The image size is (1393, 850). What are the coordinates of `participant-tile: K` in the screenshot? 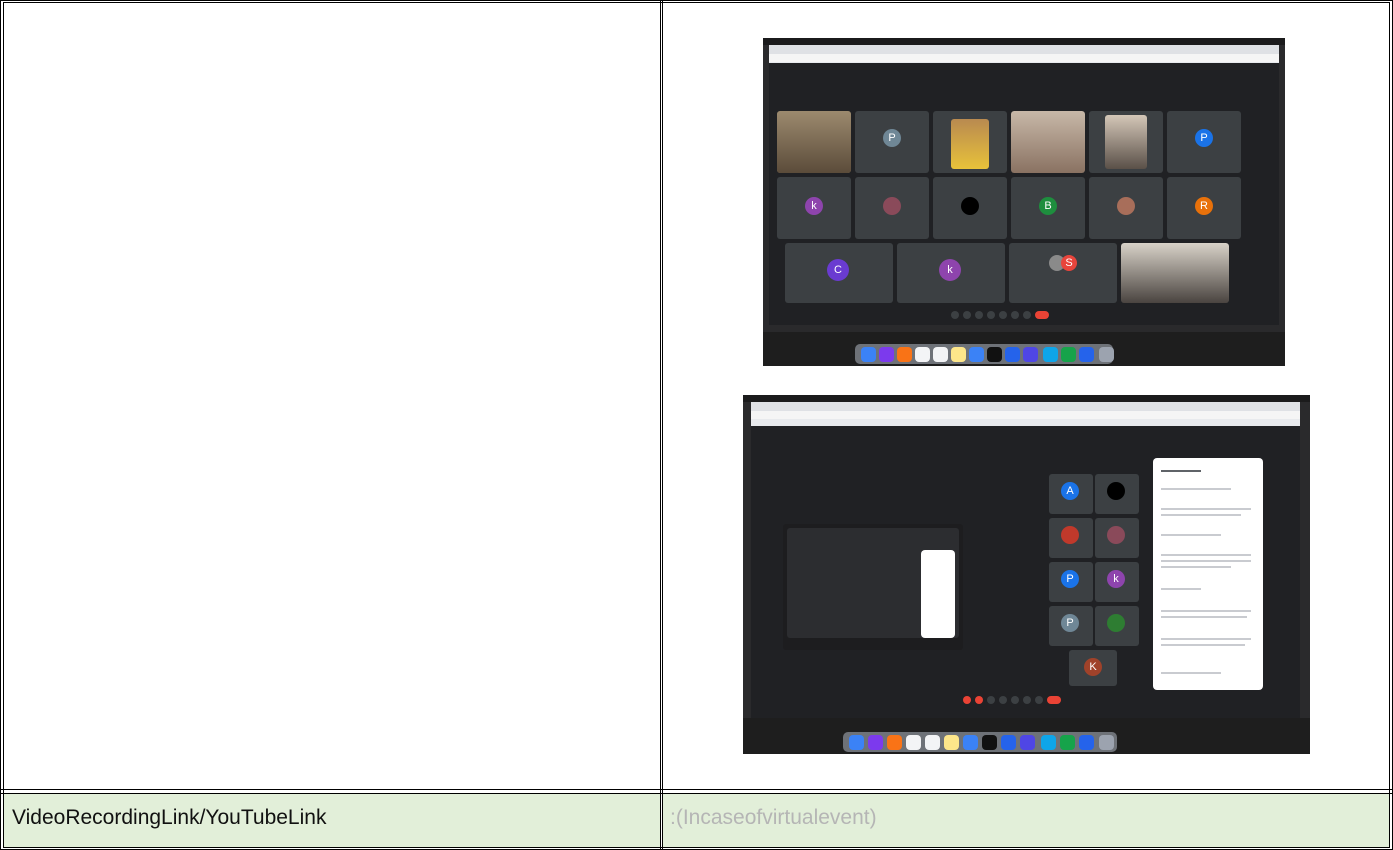 It's located at (1093, 668).